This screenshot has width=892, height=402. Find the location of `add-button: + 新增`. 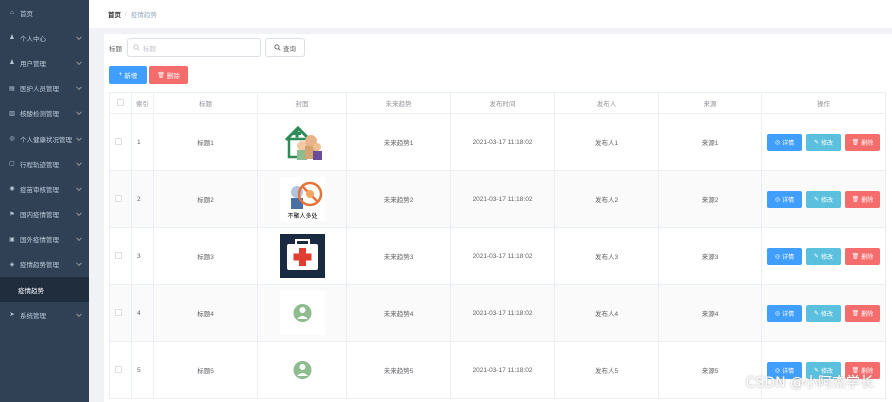

add-button: + 新增 is located at coordinates (128, 75).